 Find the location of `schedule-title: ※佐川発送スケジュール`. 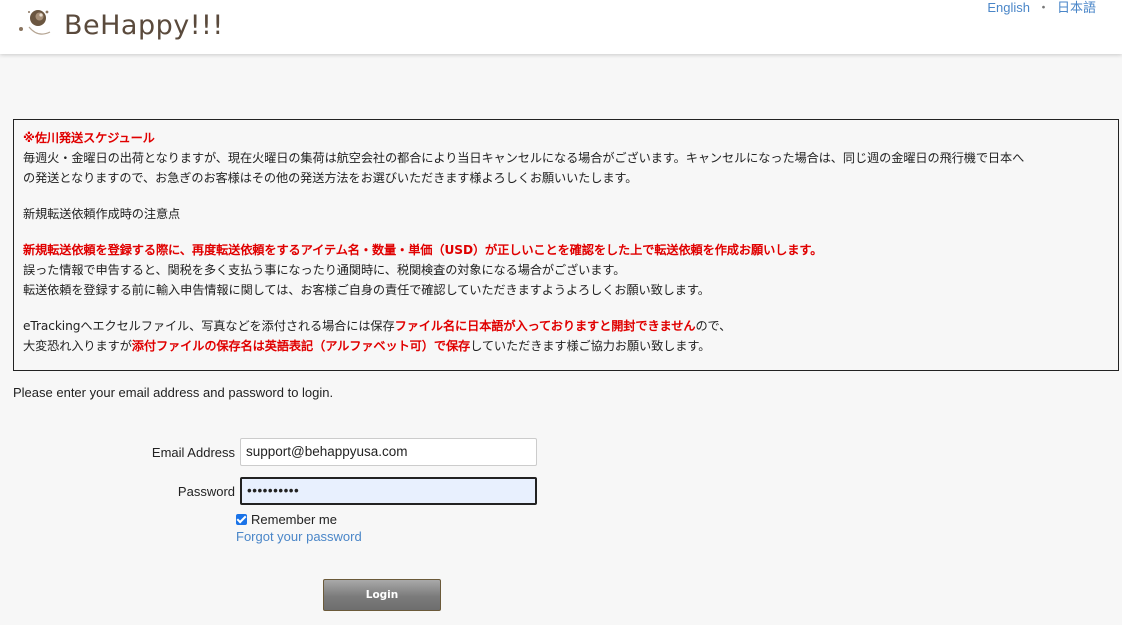

schedule-title: ※佐川発送スケジュール is located at coordinates (89, 138).